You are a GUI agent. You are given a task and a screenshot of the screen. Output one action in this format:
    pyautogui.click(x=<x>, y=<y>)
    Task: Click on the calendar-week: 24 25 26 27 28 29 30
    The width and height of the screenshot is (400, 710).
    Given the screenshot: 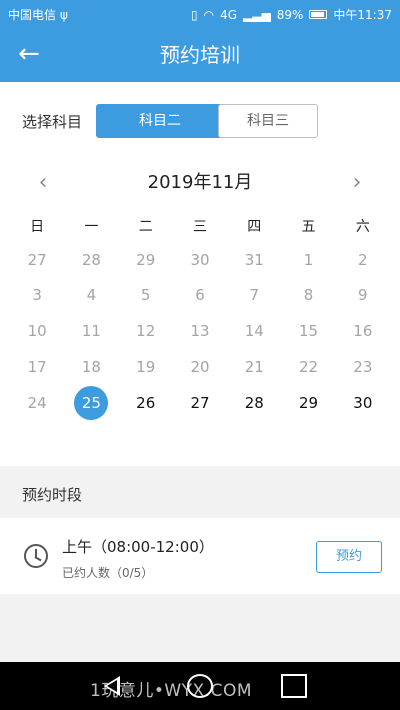 What is the action you would take?
    pyautogui.click(x=200, y=403)
    